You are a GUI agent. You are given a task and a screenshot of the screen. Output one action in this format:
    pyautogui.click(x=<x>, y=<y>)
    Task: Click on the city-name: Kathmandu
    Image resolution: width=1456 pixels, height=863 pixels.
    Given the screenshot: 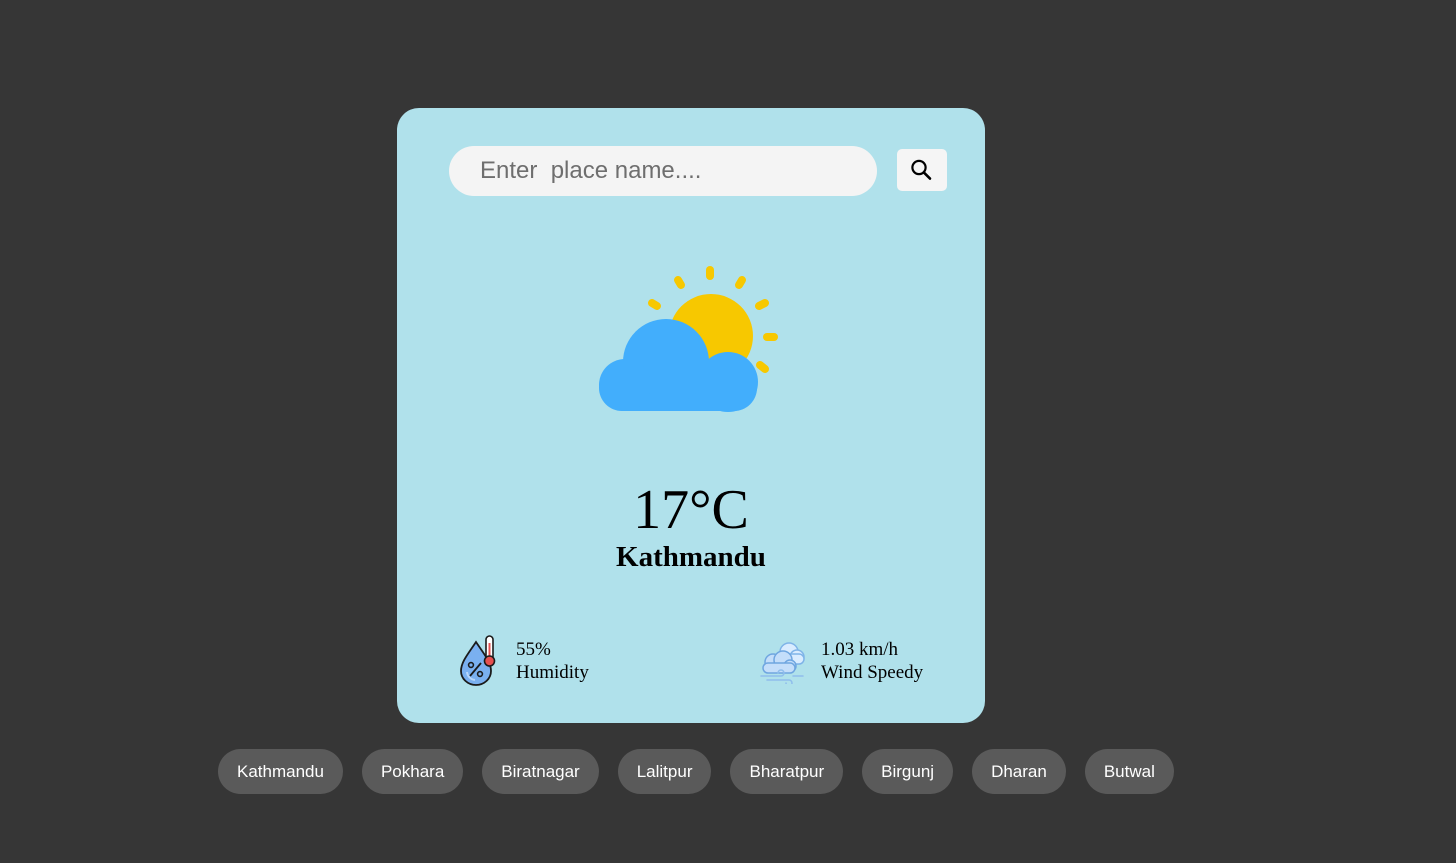 What is the action you would take?
    pyautogui.click(x=691, y=557)
    